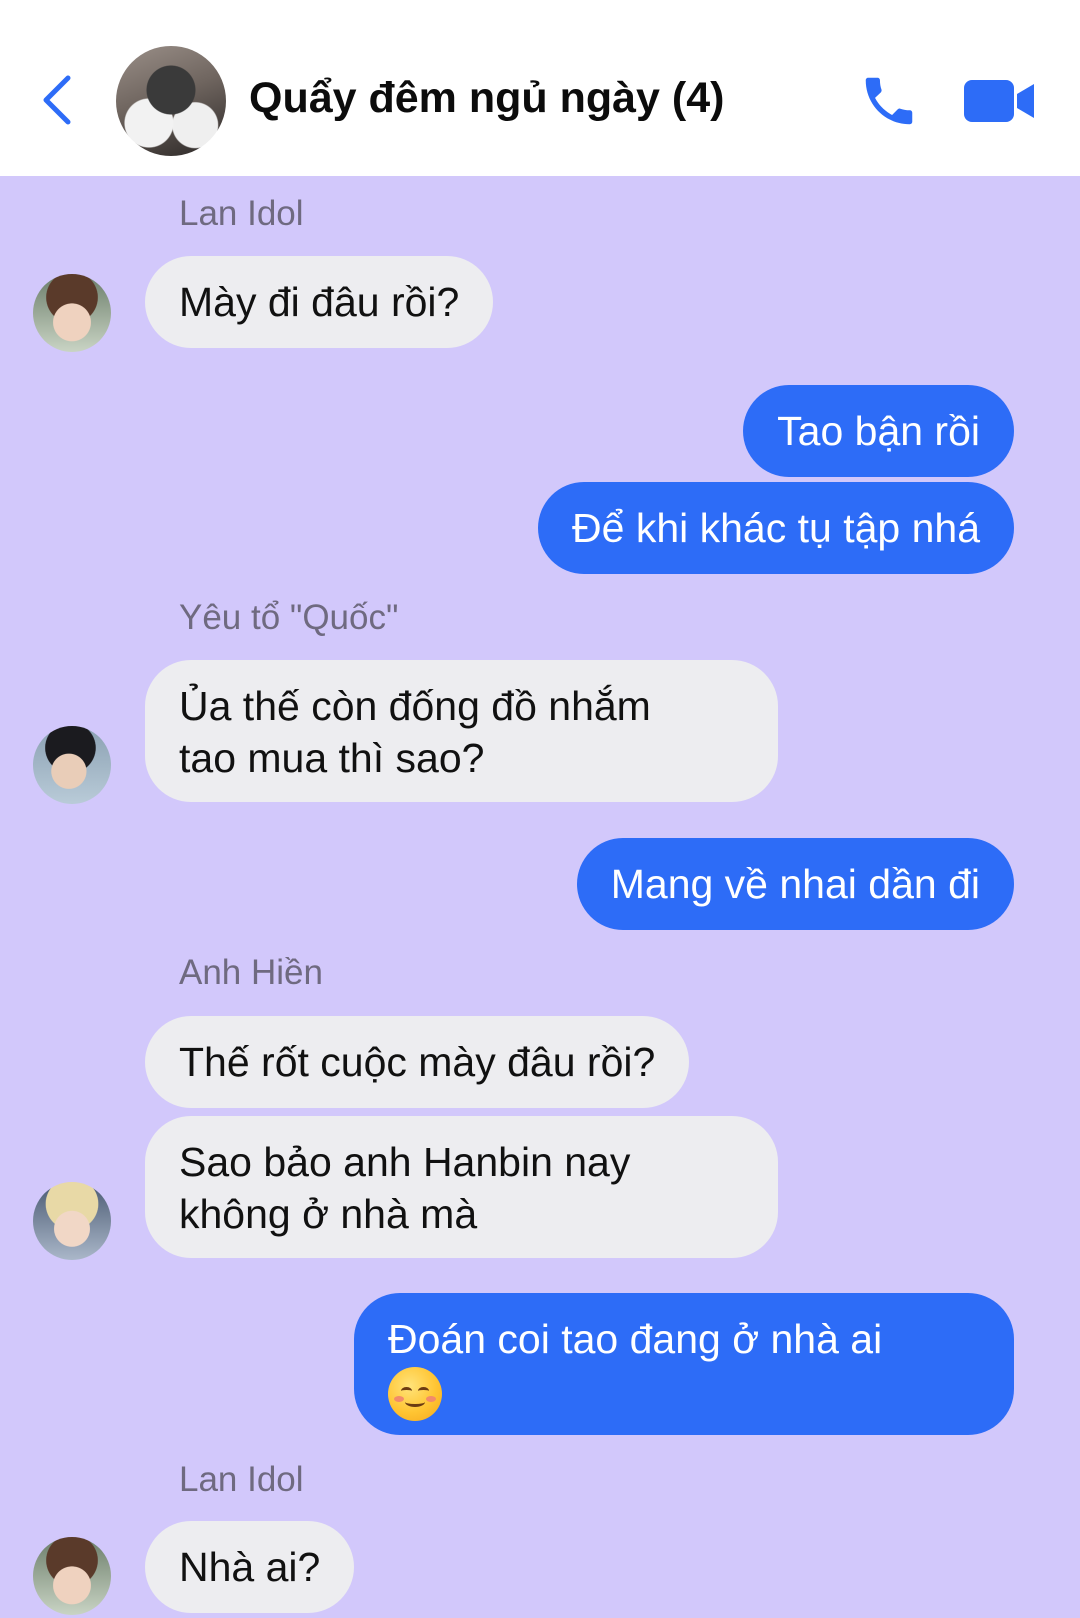 The height and width of the screenshot is (1618, 1080). What do you see at coordinates (332, 758) in the screenshot?
I see `message-line: tao mua thì sao?` at bounding box center [332, 758].